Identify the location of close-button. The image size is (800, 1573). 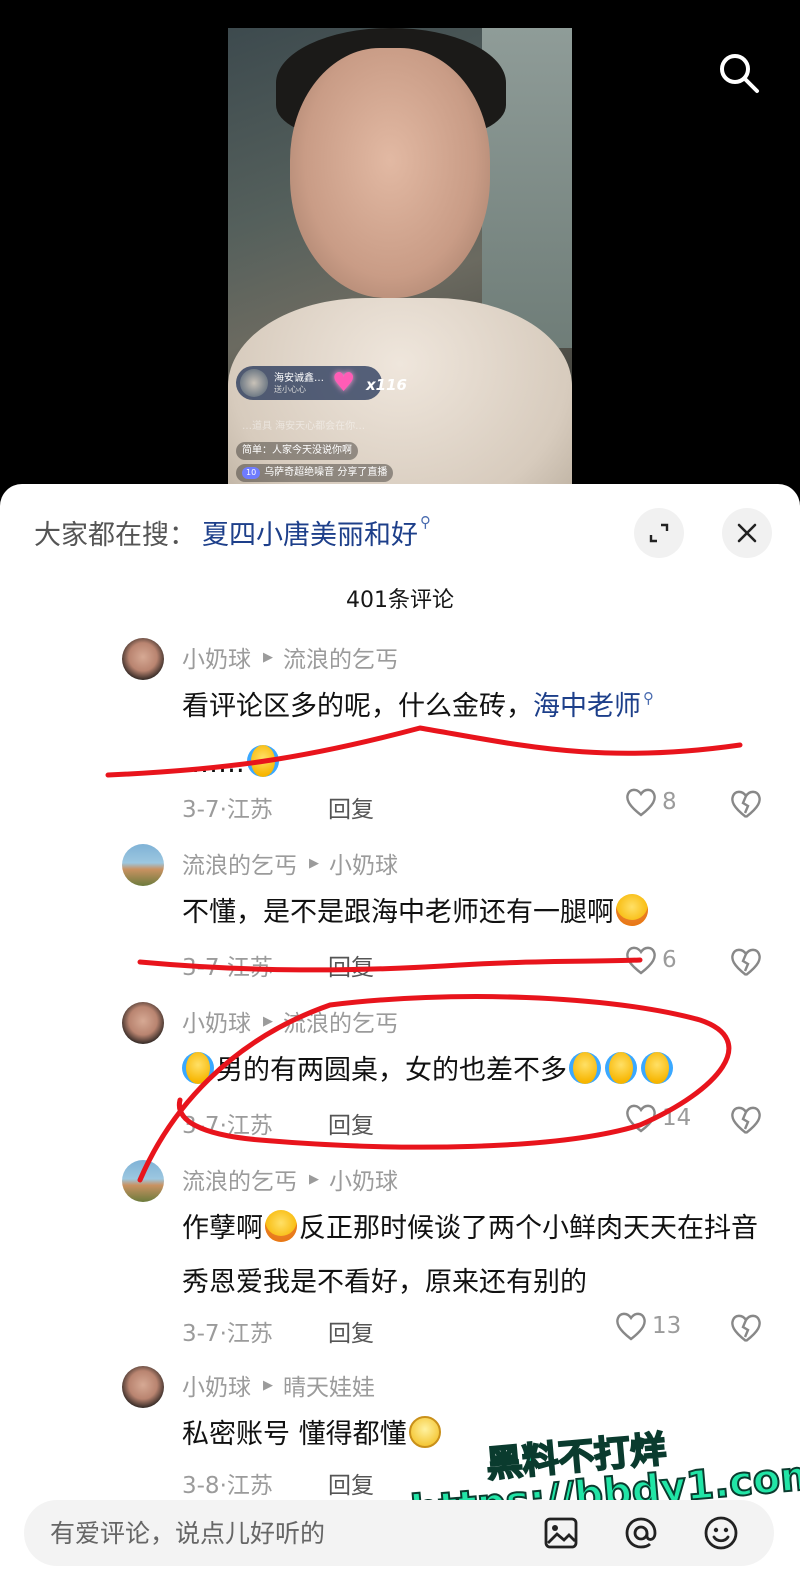
(747, 533).